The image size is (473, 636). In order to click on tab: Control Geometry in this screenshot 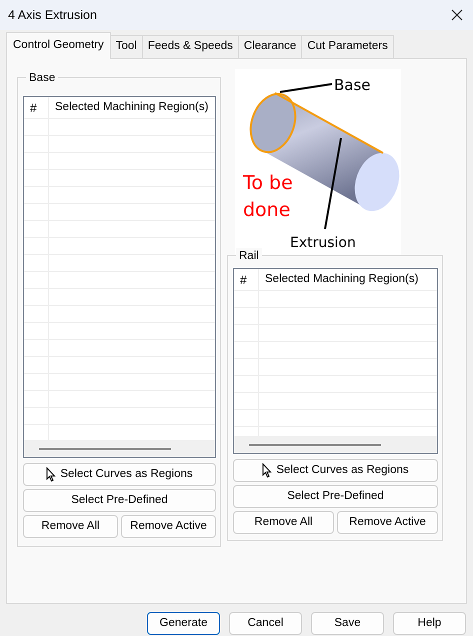, I will do `click(58, 45)`.